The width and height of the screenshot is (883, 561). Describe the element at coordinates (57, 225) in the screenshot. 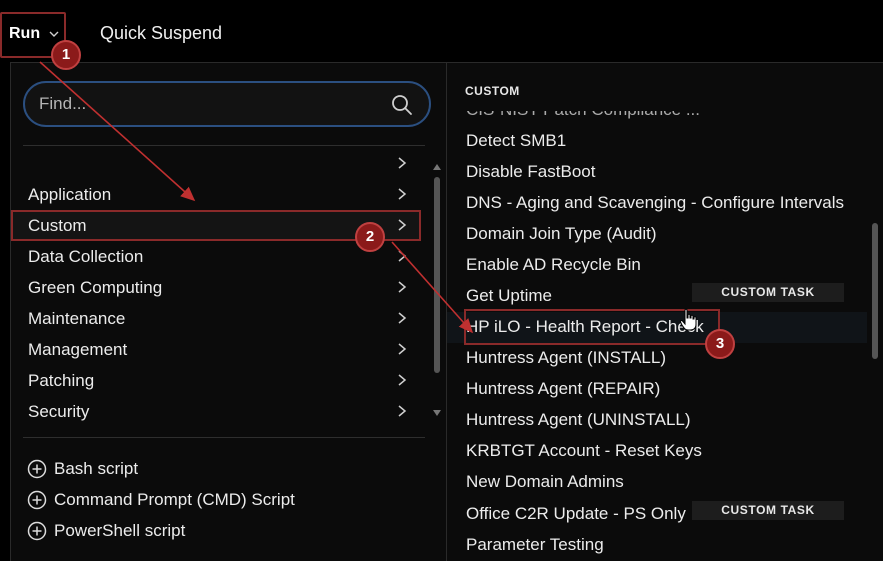

I see `category-label: Custom` at that location.